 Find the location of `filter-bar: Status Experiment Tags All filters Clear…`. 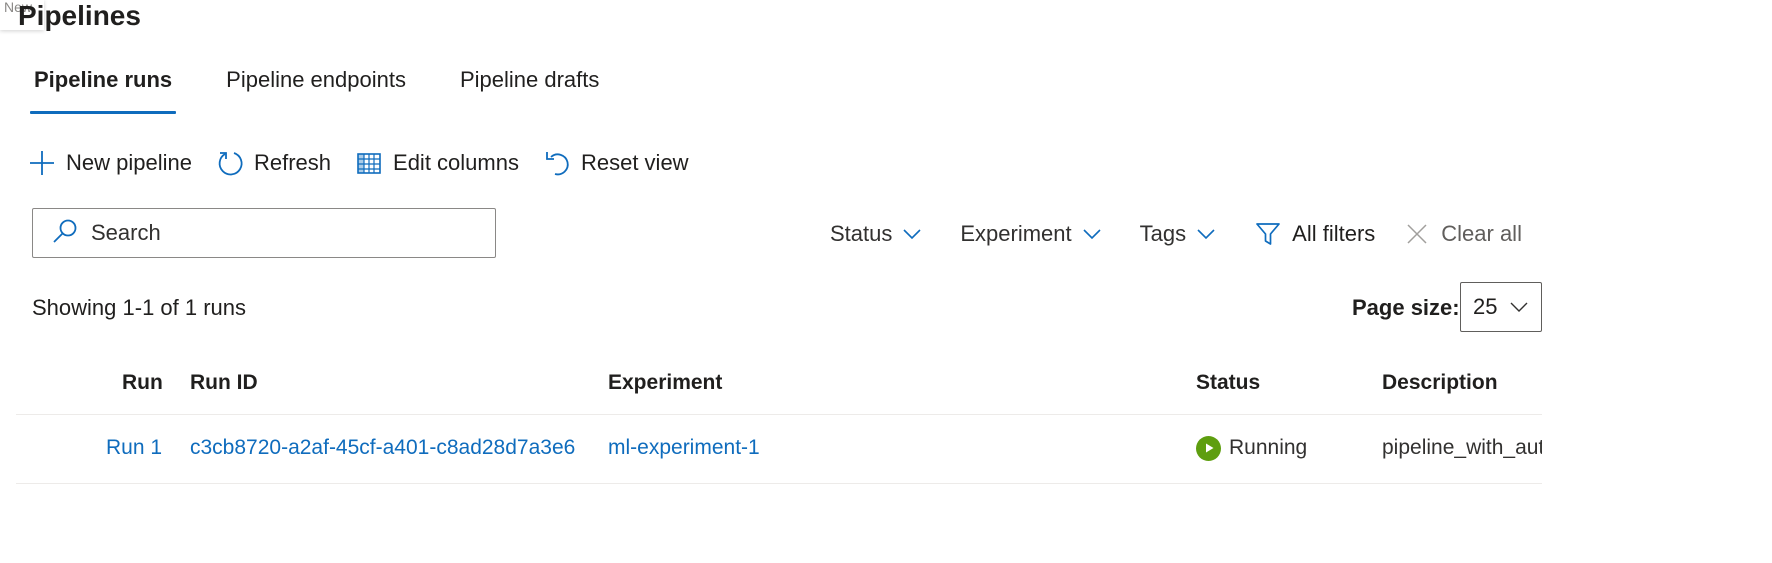

filter-bar: Status Experiment Tags All filters Clear… is located at coordinates (1176, 234).